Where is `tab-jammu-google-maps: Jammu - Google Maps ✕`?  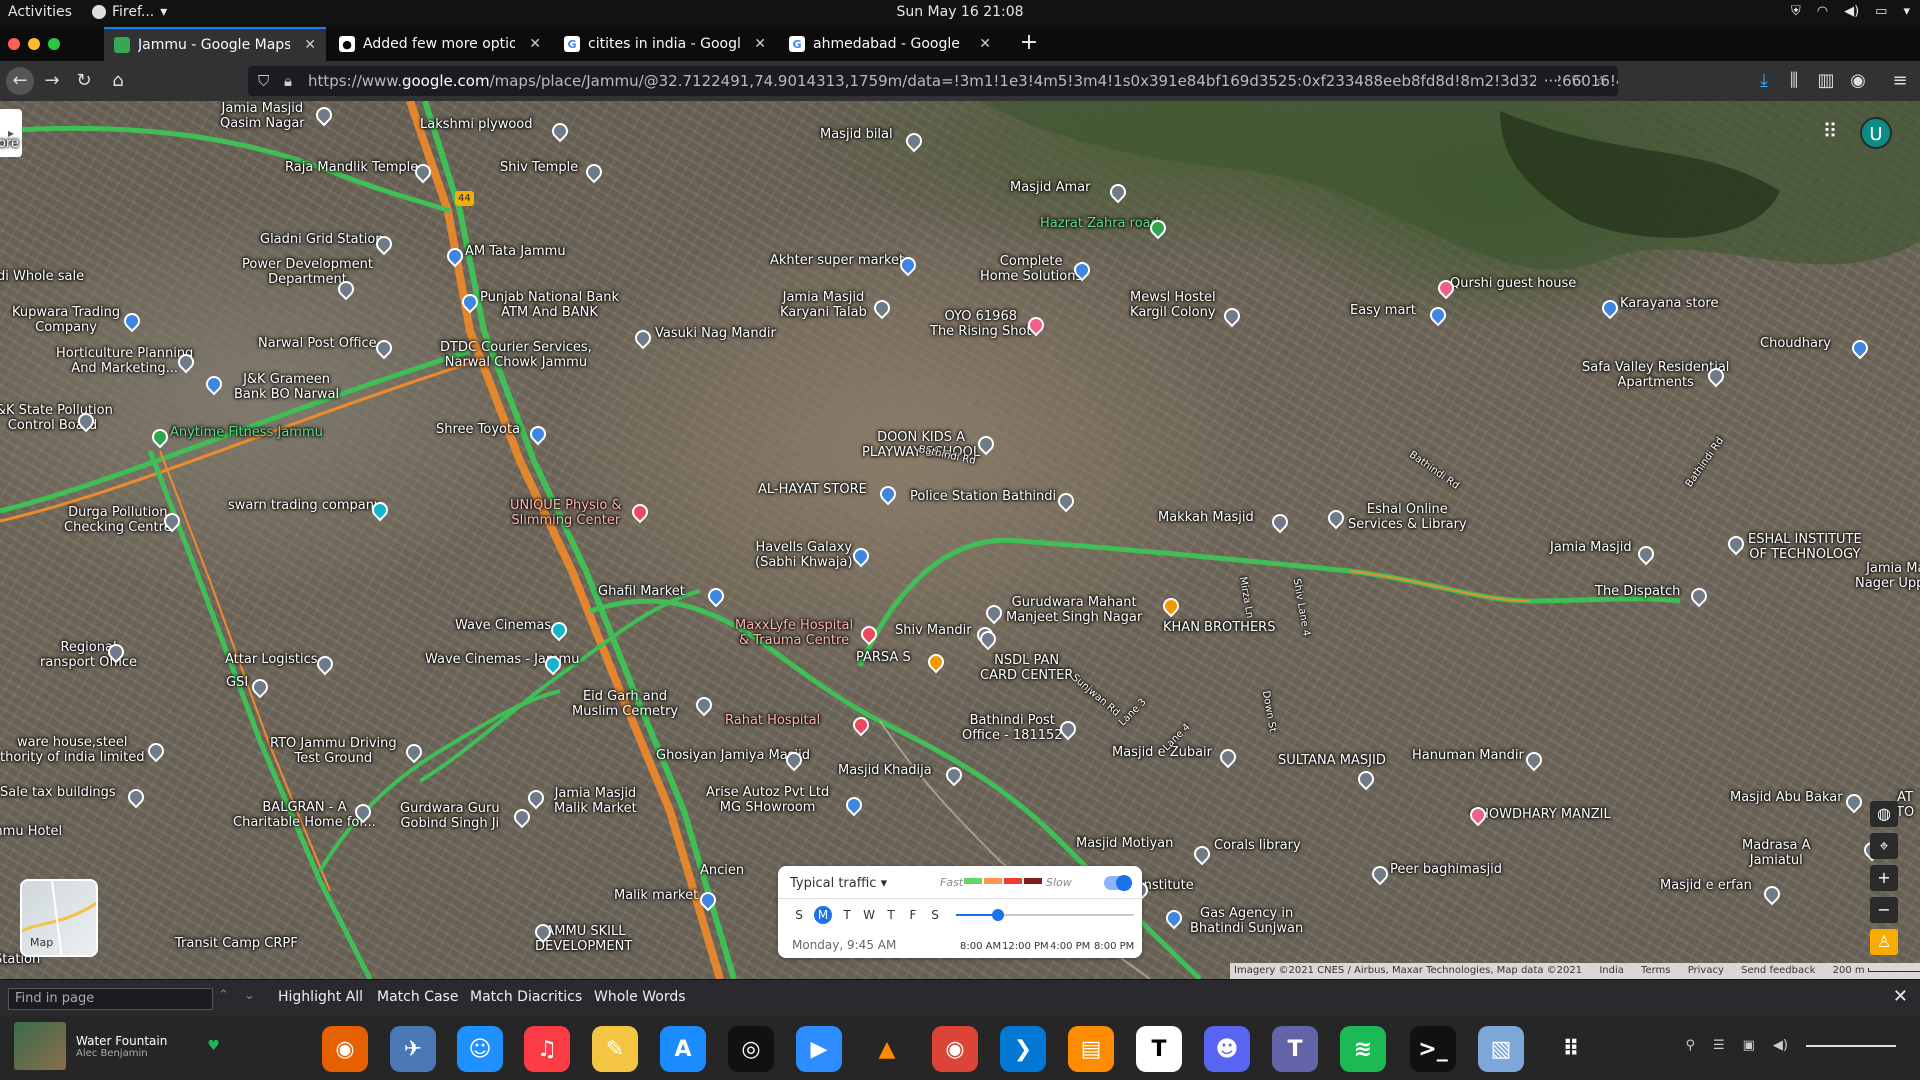
tab-jammu-google-maps: Jammu - Google Maps ✕ is located at coordinates (215, 44).